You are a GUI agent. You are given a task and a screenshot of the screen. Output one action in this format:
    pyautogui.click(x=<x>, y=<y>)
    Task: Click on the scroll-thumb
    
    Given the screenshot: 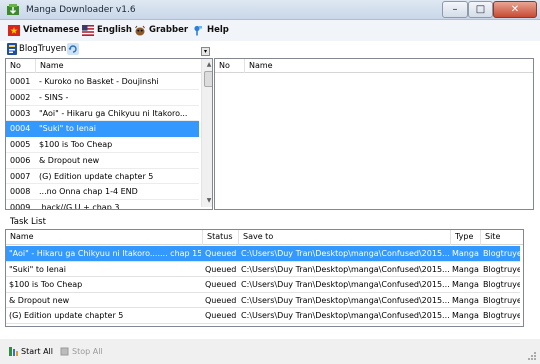 What is the action you would take?
    pyautogui.click(x=208, y=79)
    